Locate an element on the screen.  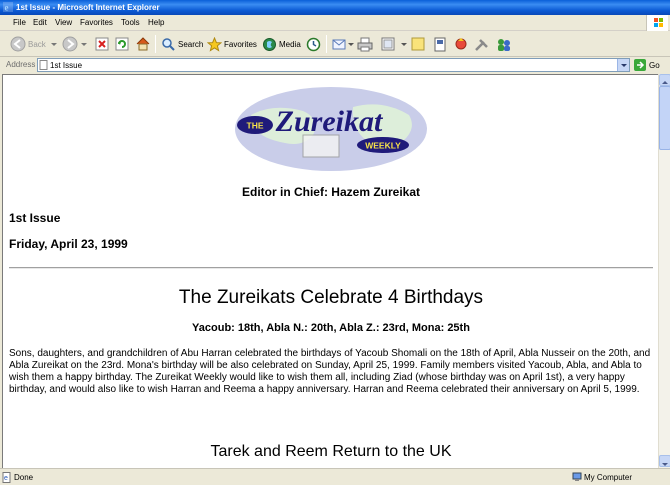
printer-icon is located at coordinates (365, 44).